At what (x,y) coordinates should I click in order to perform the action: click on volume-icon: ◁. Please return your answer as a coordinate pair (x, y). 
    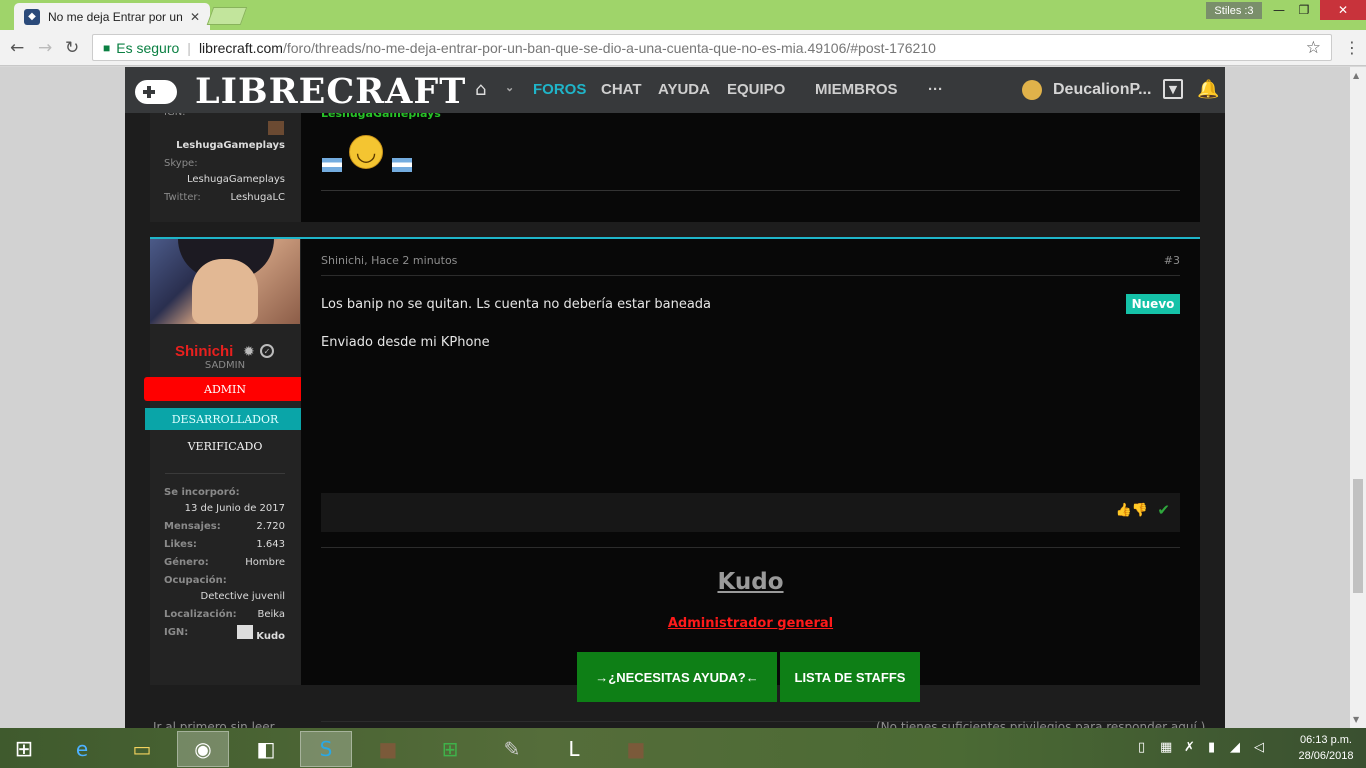
    Looking at the image, I should click on (1259, 747).